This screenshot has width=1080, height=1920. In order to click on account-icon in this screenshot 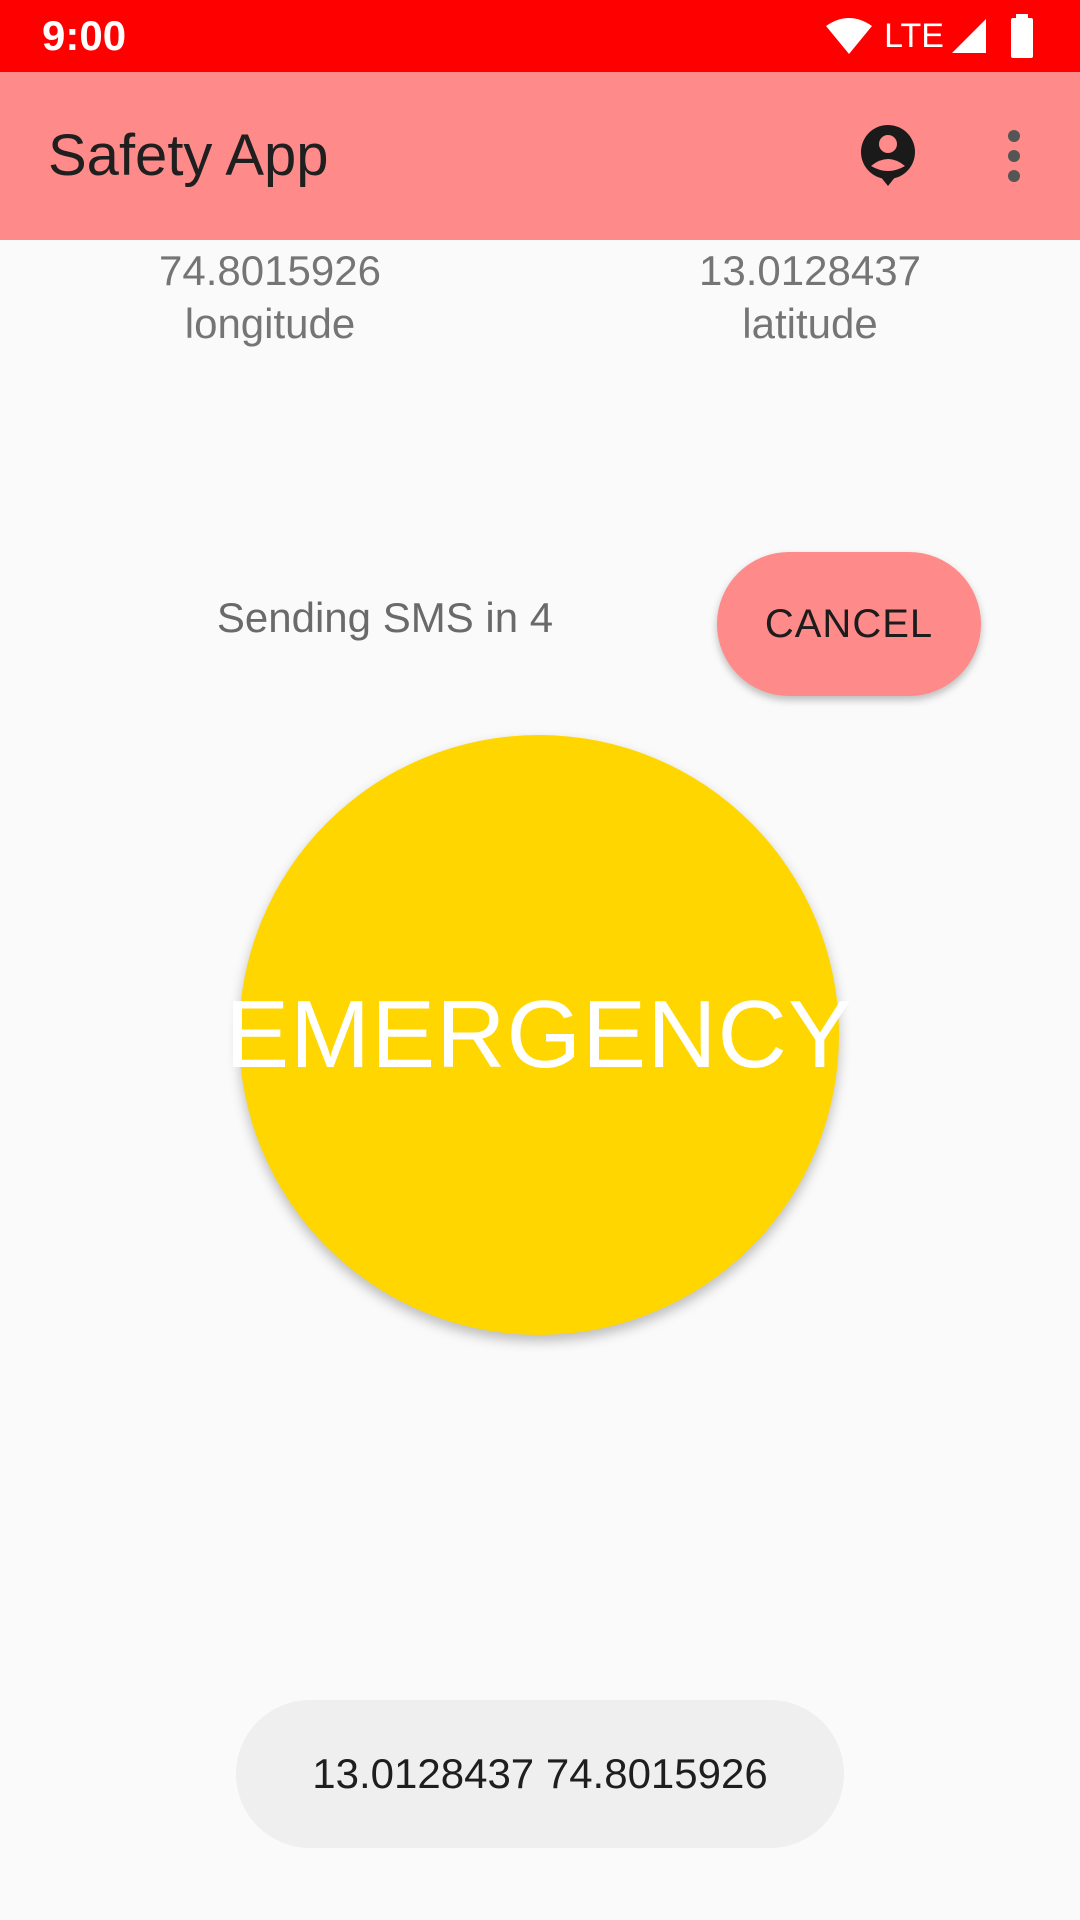, I will do `click(888, 155)`.